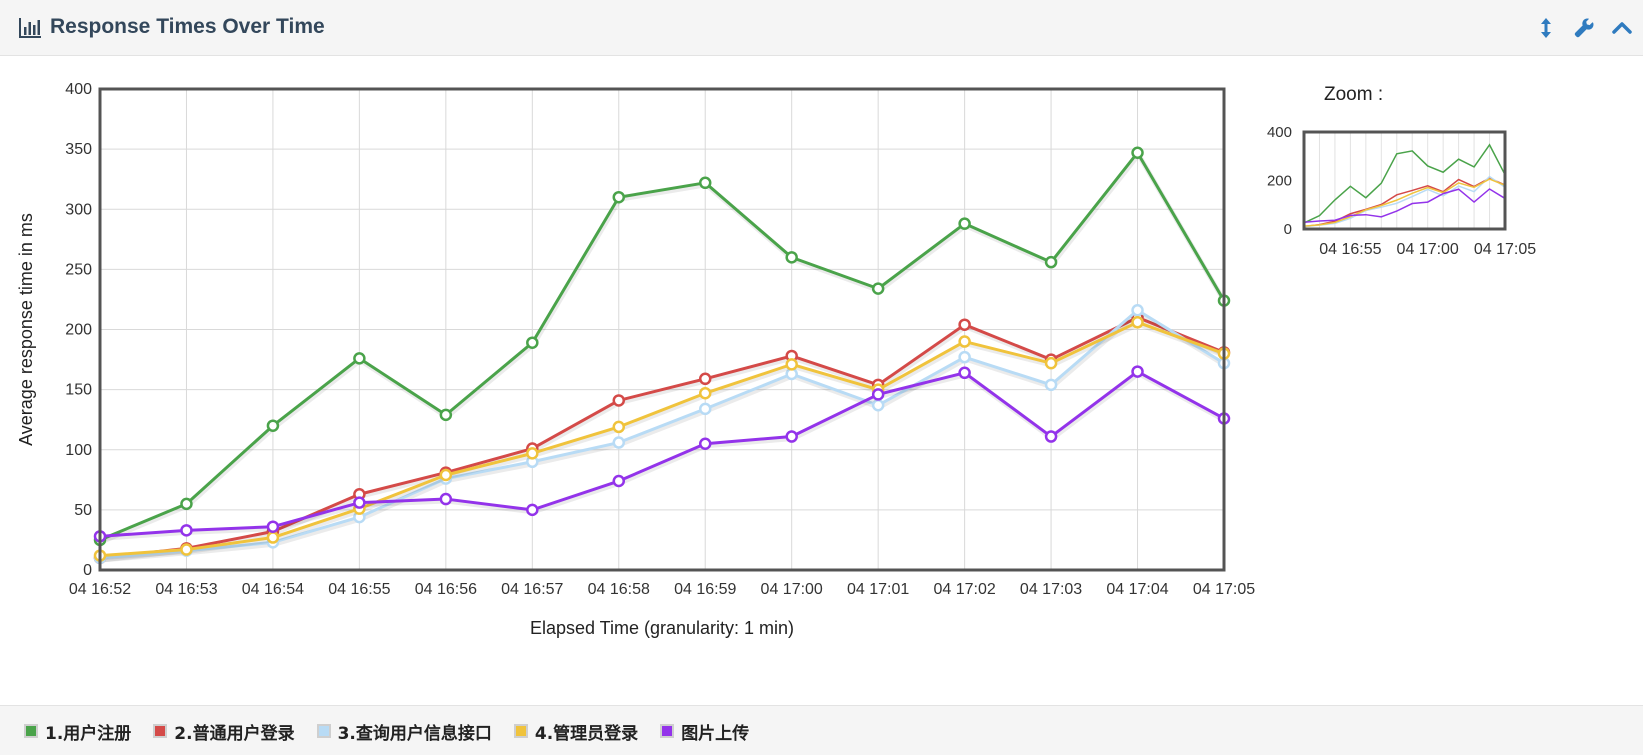 This screenshot has height=756, width=1643. Describe the element at coordinates (878, 589) in the screenshot. I see `x-tick-label: 04 17:01` at that location.